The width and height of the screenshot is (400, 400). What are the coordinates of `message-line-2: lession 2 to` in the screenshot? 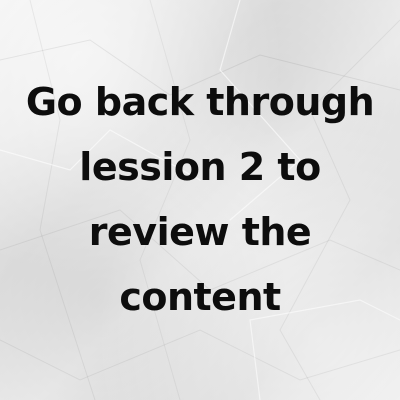 It's located at (200, 167).